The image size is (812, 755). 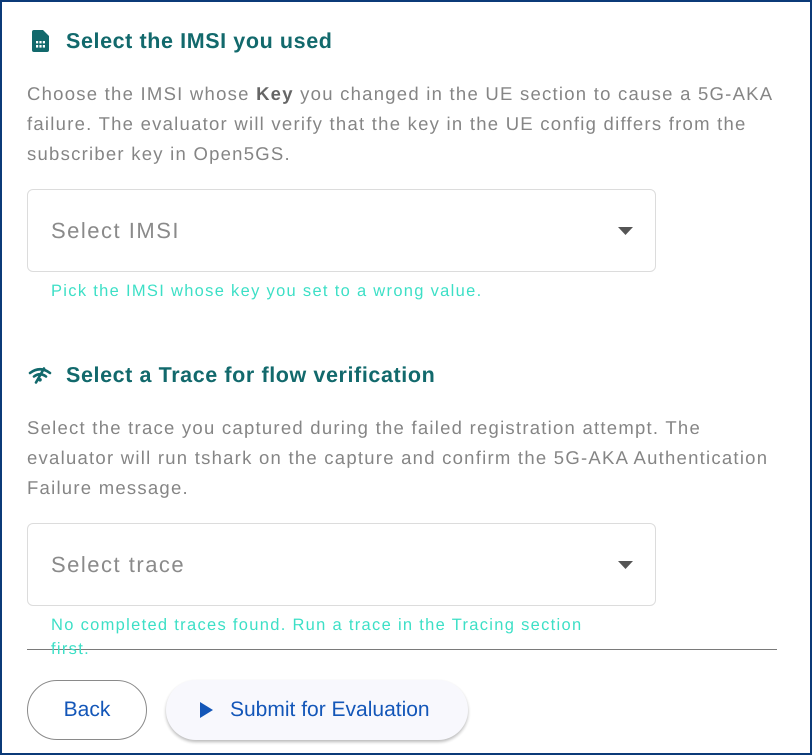 I want to click on helper-text: Pick the IMSI whose key you set to a wrong value., so click(x=267, y=291).